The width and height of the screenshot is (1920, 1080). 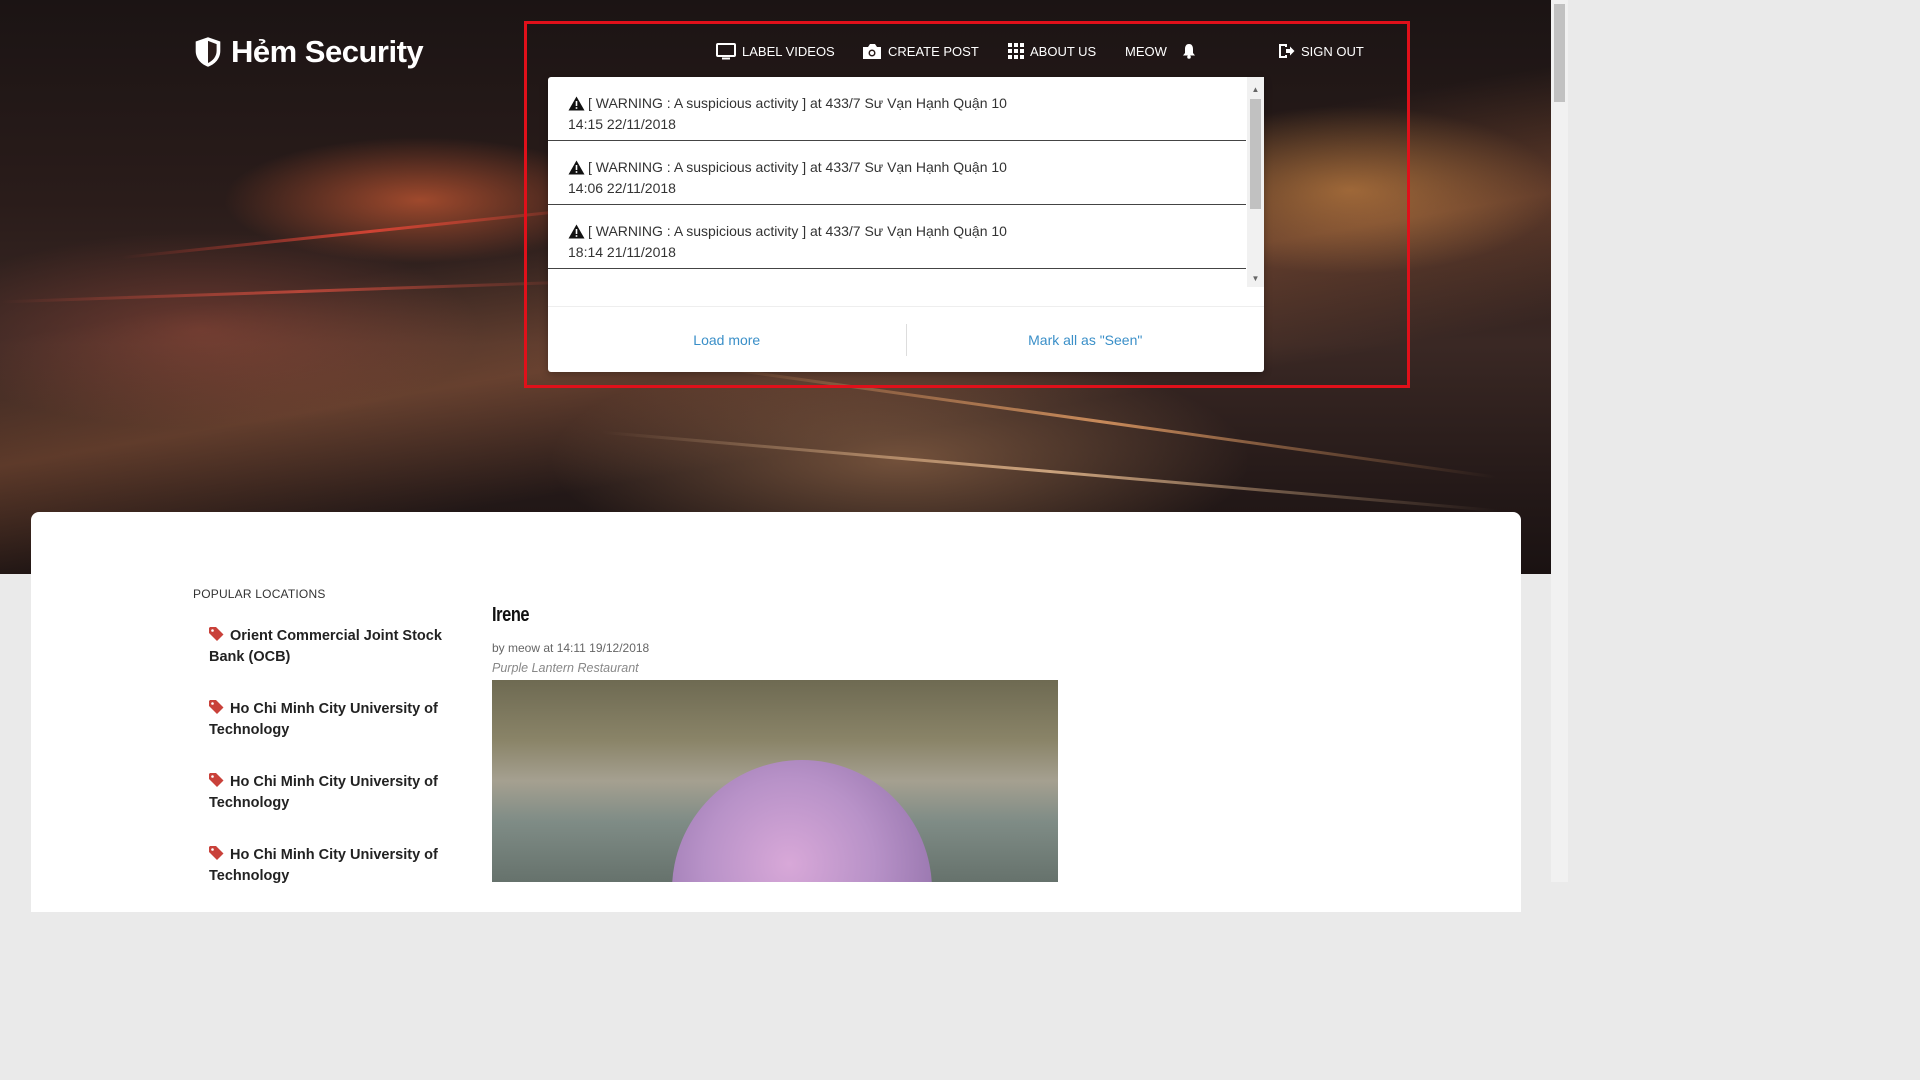 What do you see at coordinates (1063, 51) in the screenshot?
I see `nav-about-us-text: ABOUT US` at bounding box center [1063, 51].